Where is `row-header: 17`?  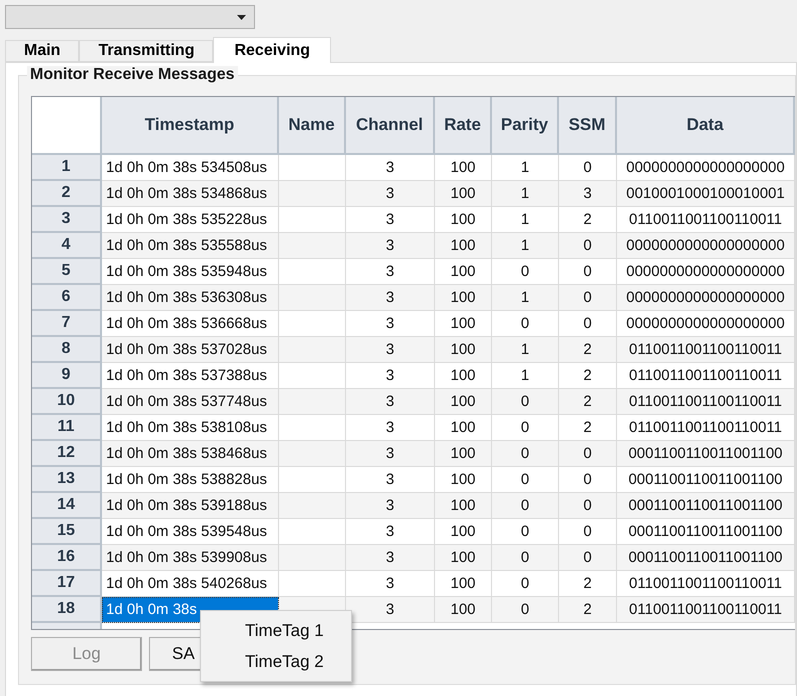 row-header: 17 is located at coordinates (67, 584).